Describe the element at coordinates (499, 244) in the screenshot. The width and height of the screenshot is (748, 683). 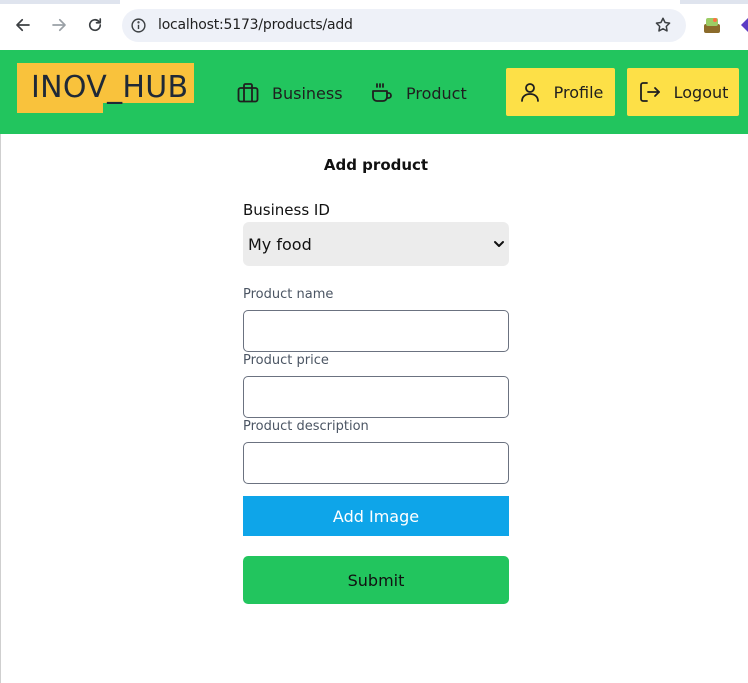
I see `chevron-down-icon` at that location.